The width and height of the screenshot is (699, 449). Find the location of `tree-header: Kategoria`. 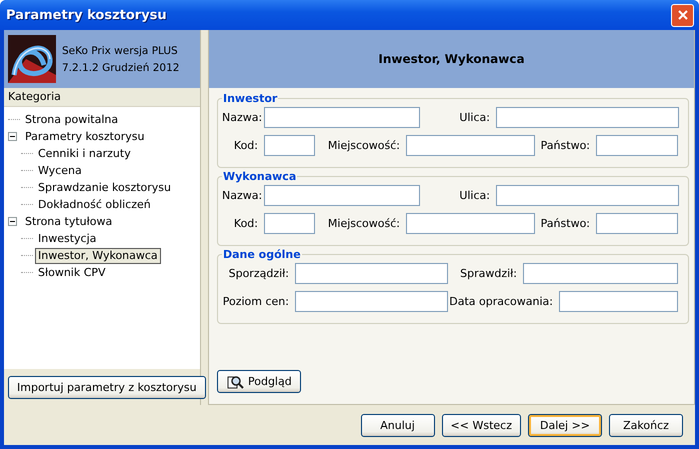

tree-header: Kategoria is located at coordinates (102, 97).